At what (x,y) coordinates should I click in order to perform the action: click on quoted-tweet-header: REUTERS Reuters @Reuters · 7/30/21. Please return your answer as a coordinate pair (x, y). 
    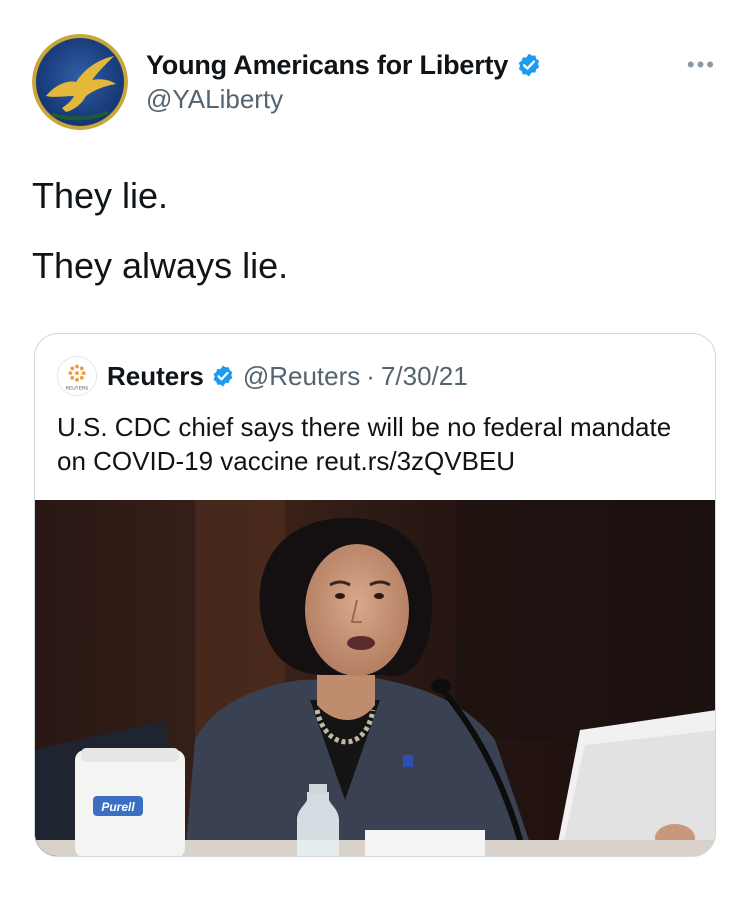
    Looking at the image, I should click on (262, 376).